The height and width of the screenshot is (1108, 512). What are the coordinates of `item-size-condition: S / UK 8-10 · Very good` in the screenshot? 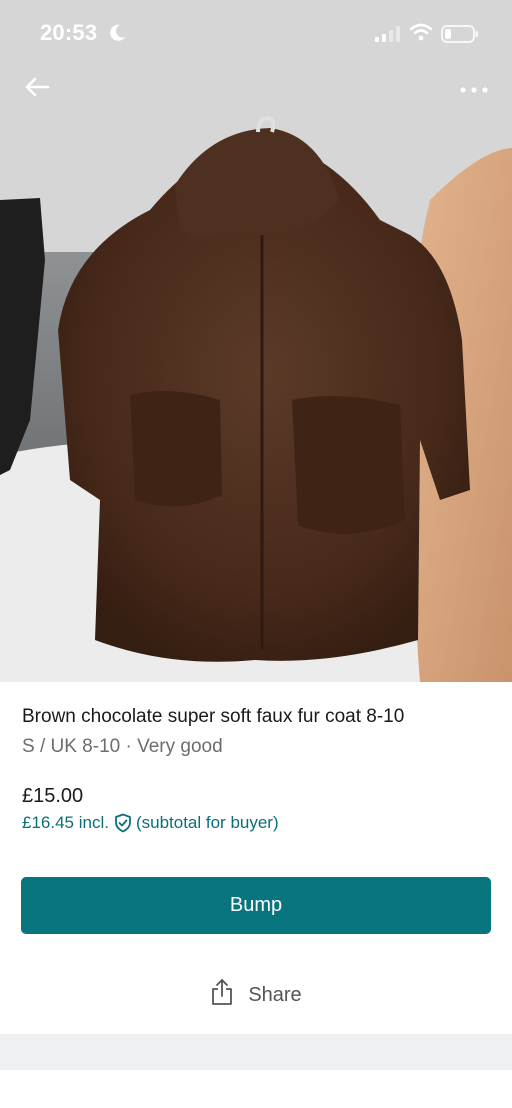 It's located at (122, 746).